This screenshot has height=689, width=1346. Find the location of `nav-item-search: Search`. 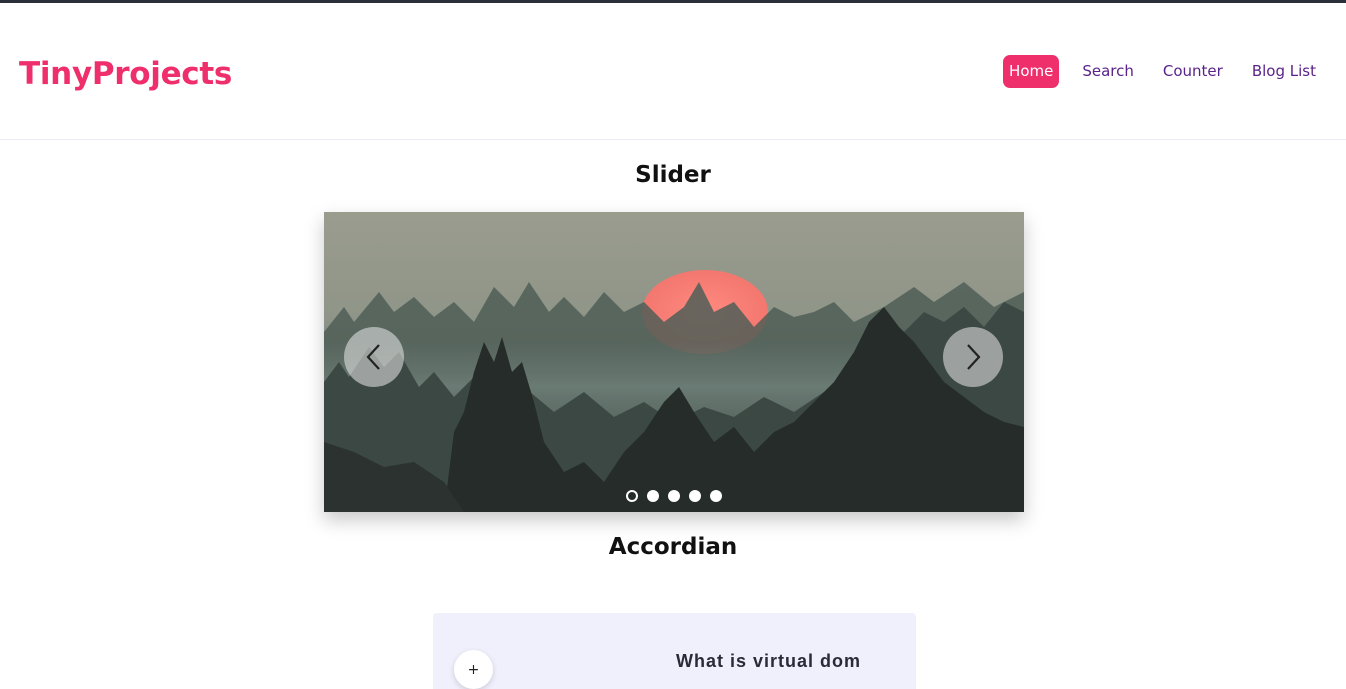

nav-item-search: Search is located at coordinates (1108, 71).